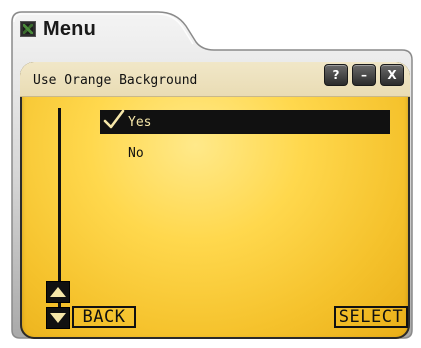  Describe the element at coordinates (136, 153) in the screenshot. I see `option-label: No` at that location.